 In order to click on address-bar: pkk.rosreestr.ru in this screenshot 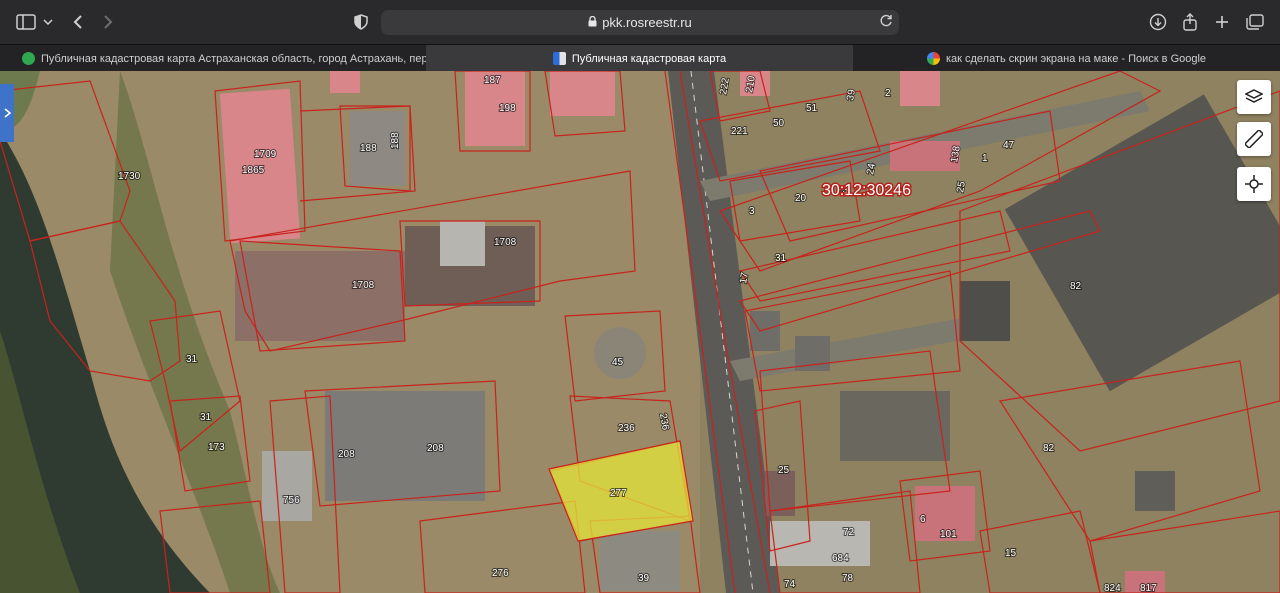, I will do `click(640, 22)`.